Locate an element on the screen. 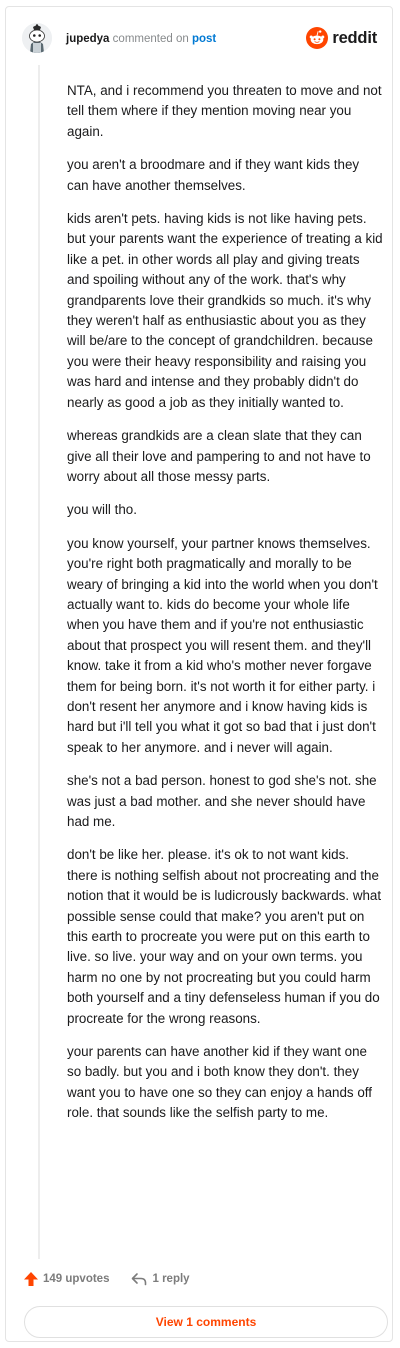  comment-footer: 149 upvotes 1 reply is located at coordinates (106, 1279).